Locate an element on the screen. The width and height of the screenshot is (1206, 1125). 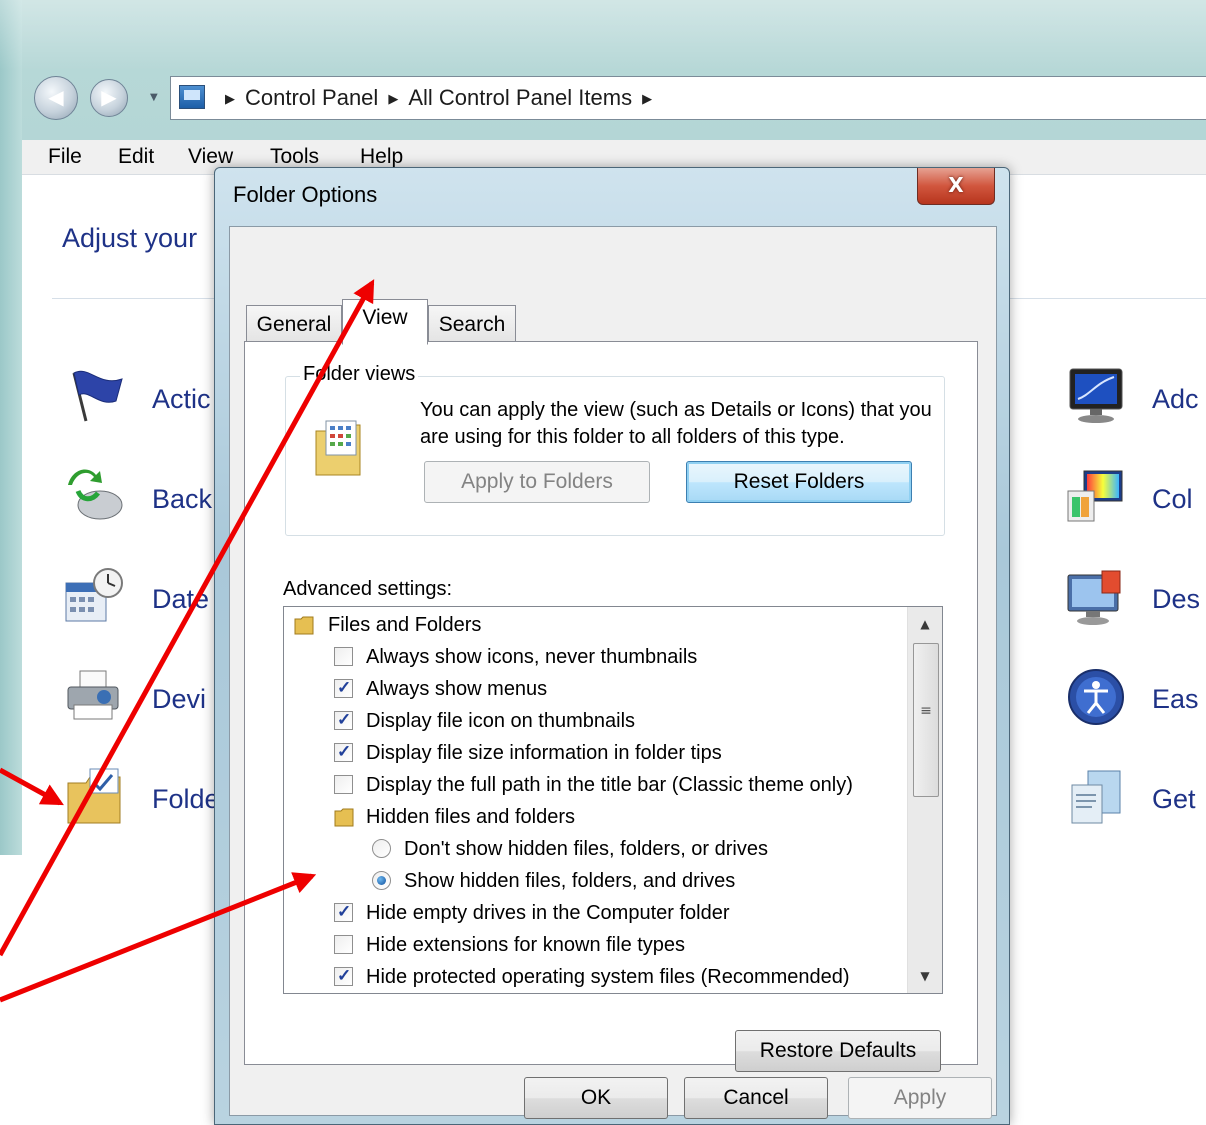
setting-show-hidden: Show hidden files, folders, and drives is located at coordinates (594, 881).